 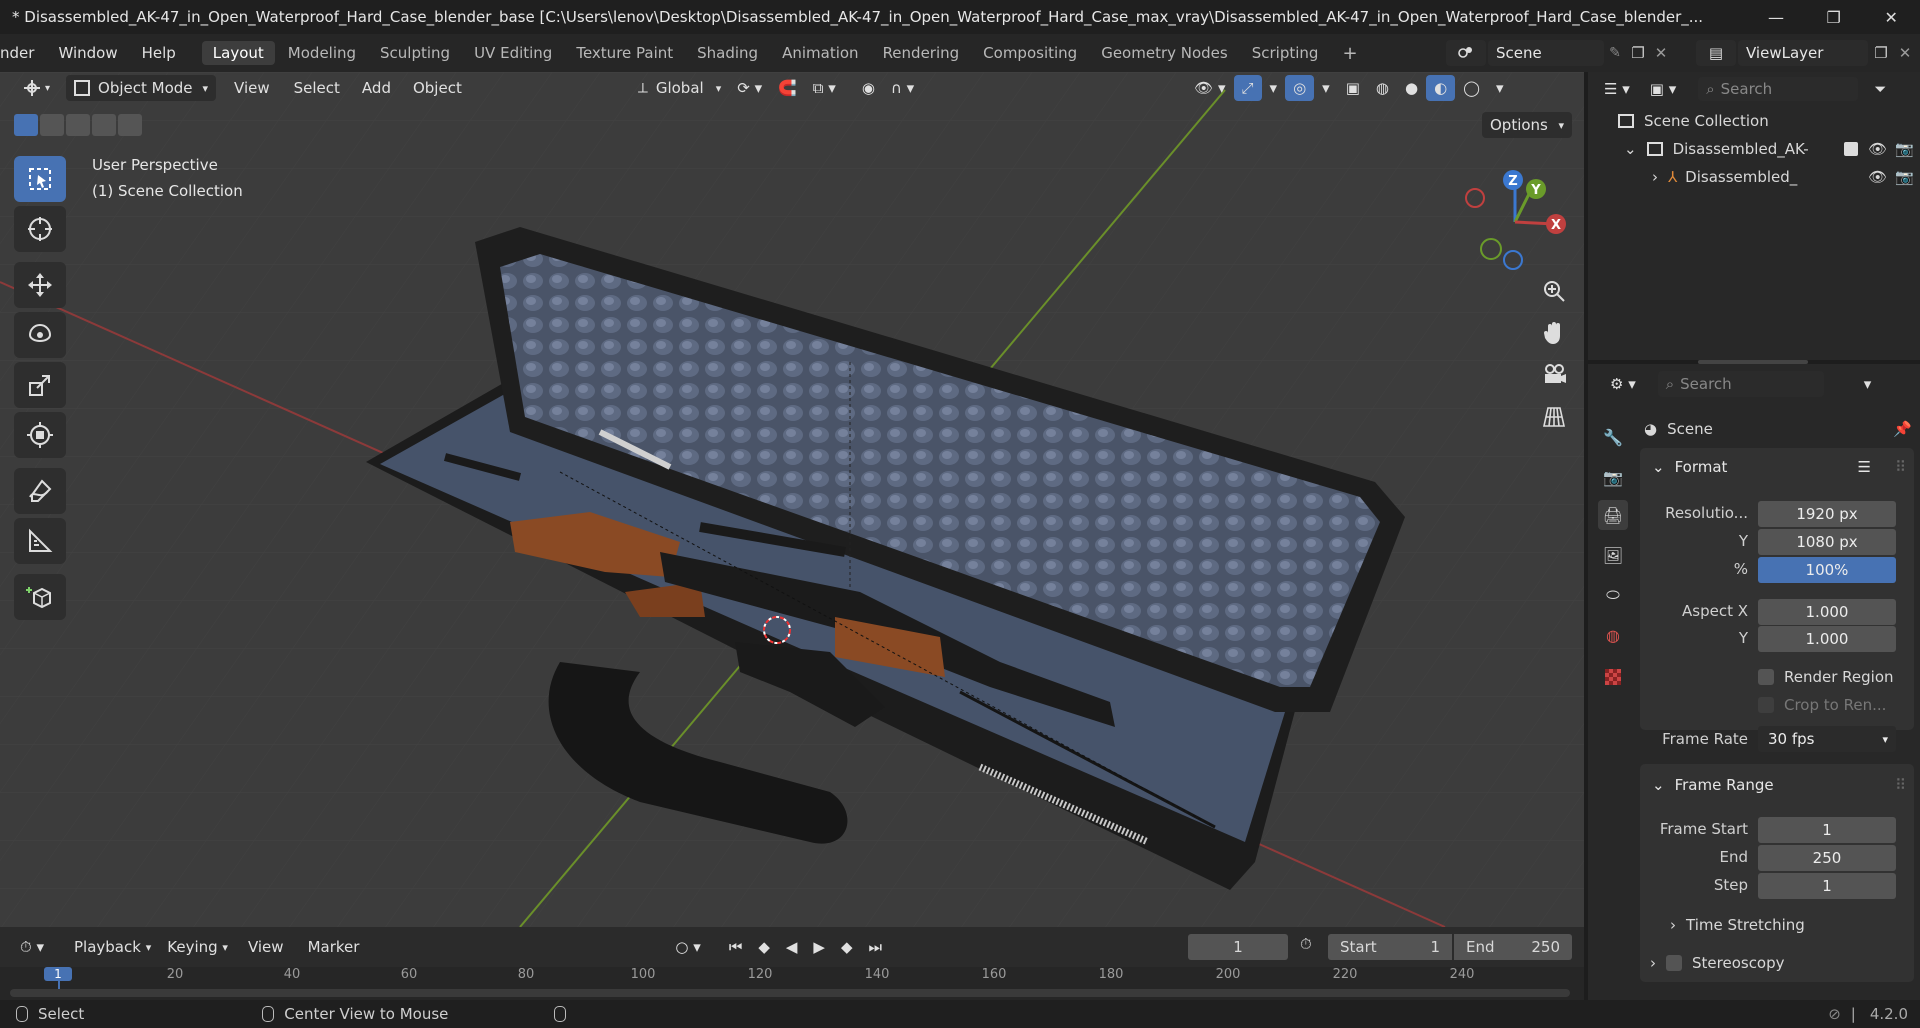 What do you see at coordinates (847, 947) in the screenshot?
I see `next-keyframe-icon: ◆` at bounding box center [847, 947].